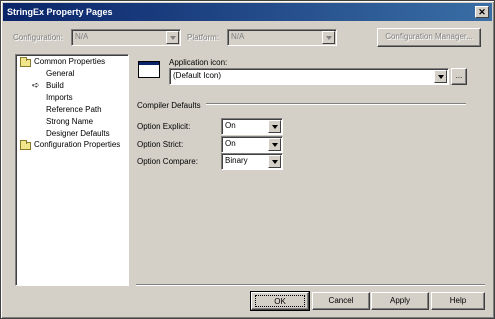  Describe the element at coordinates (252, 144) in the screenshot. I see `option-strict-dropdown: On` at that location.